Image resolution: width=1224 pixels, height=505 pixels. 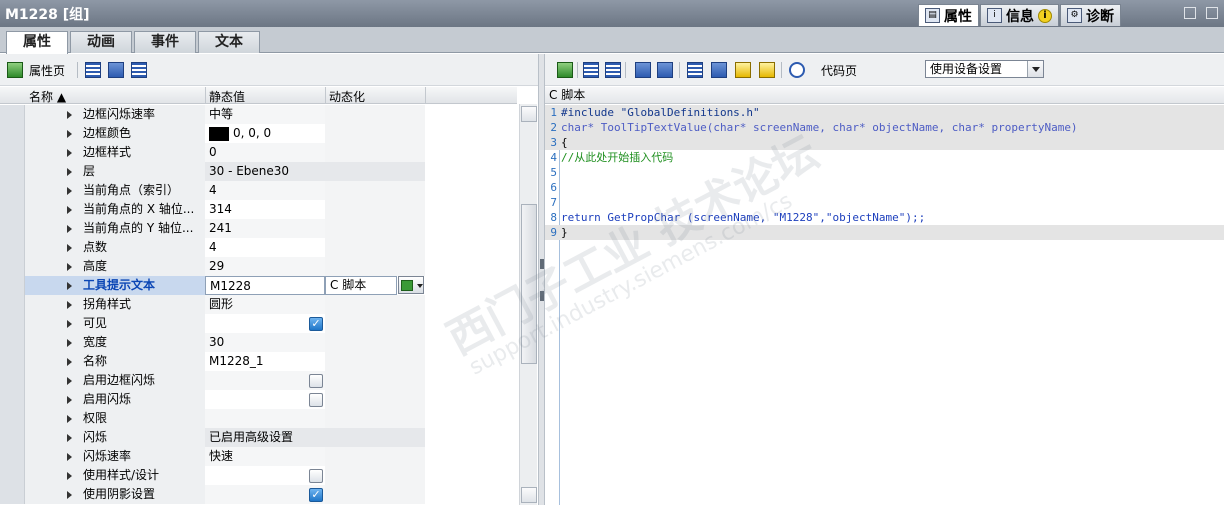 I want to click on grid-row-border-flash-rate: 边框闪烁速率 中等, so click(x=258, y=114).